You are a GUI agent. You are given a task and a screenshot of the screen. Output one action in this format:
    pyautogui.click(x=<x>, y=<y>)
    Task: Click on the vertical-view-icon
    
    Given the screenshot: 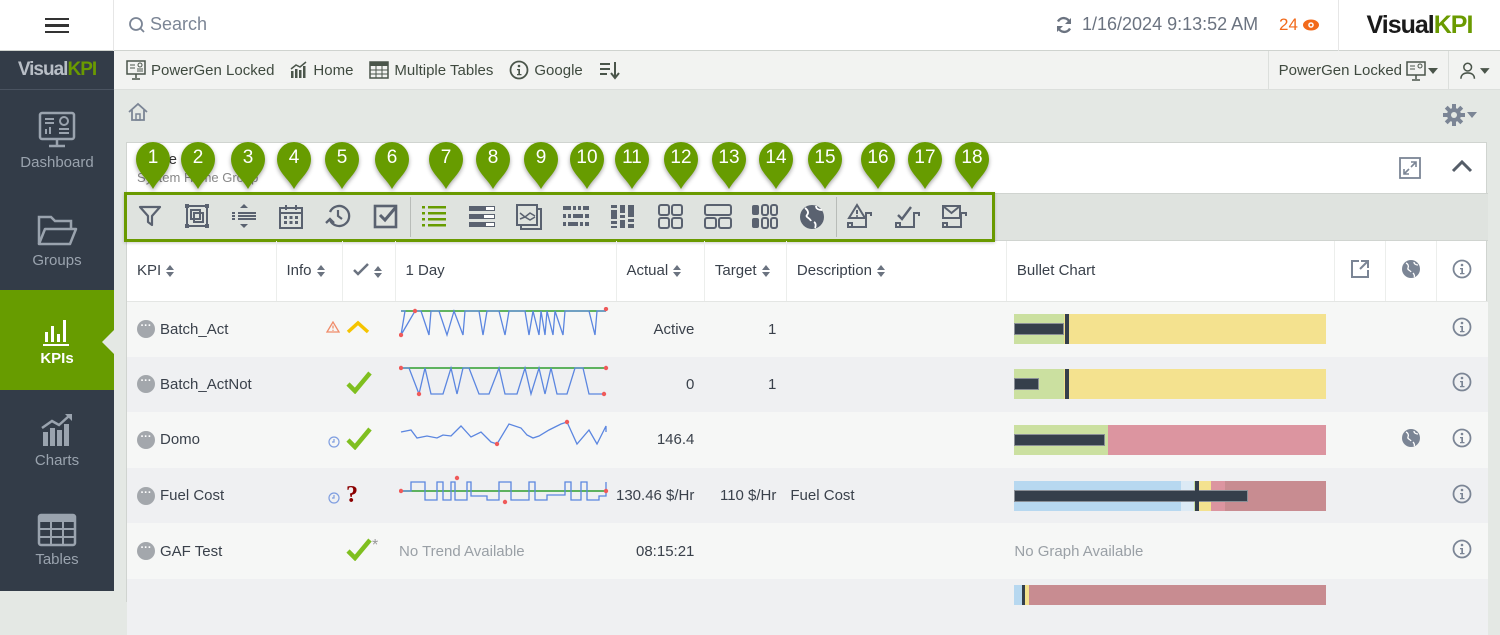 What is the action you would take?
    pyautogui.click(x=623, y=216)
    